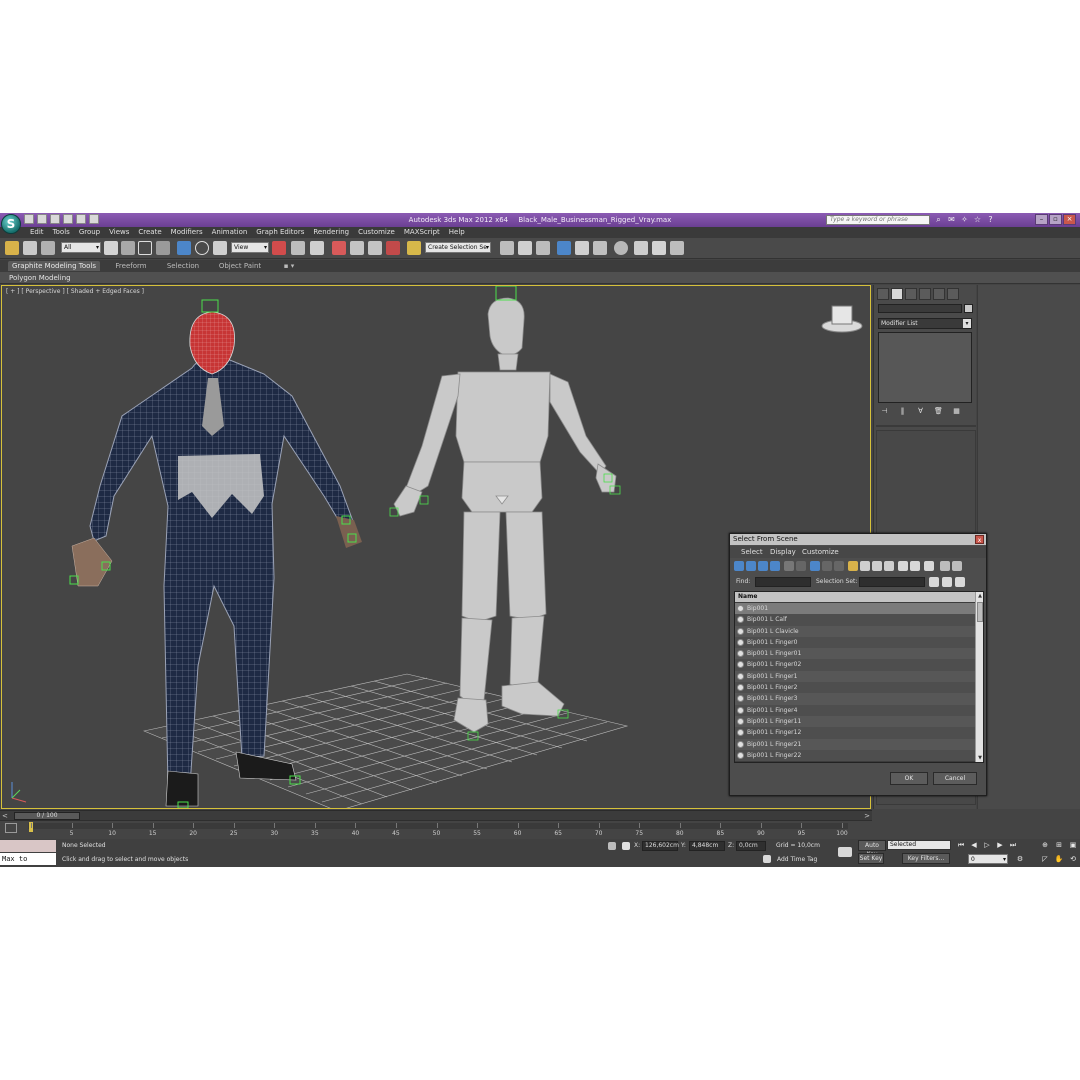 The image size is (1080, 1080). What do you see at coordinates (872, 849) in the screenshot?
I see `auto-key-button: Auto Key` at bounding box center [872, 849].